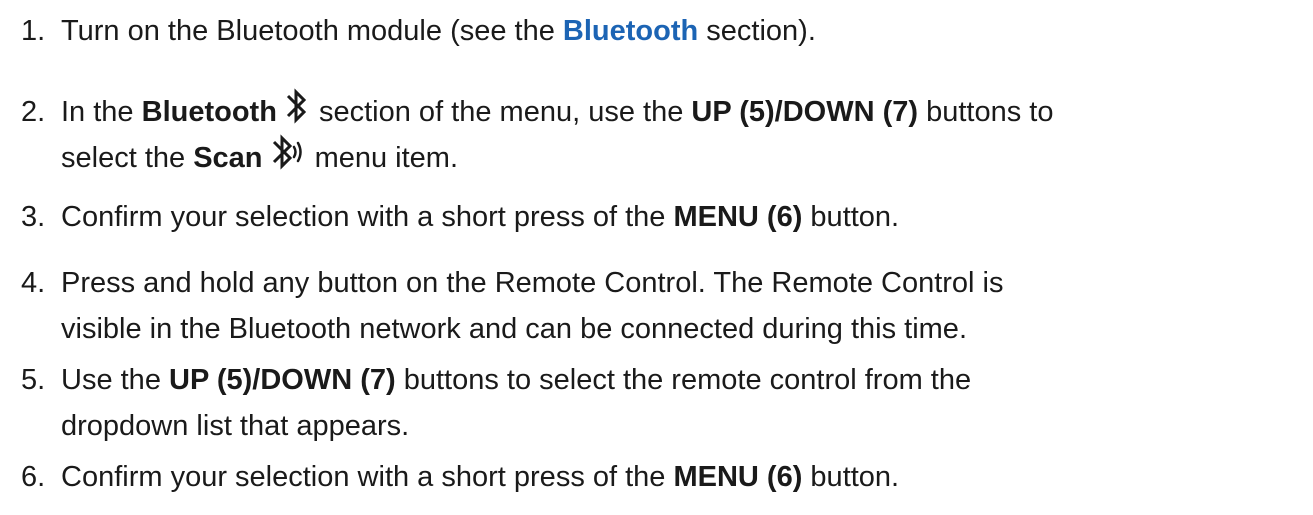  Describe the element at coordinates (287, 152) in the screenshot. I see `bluetooth-scan-icon` at that location.